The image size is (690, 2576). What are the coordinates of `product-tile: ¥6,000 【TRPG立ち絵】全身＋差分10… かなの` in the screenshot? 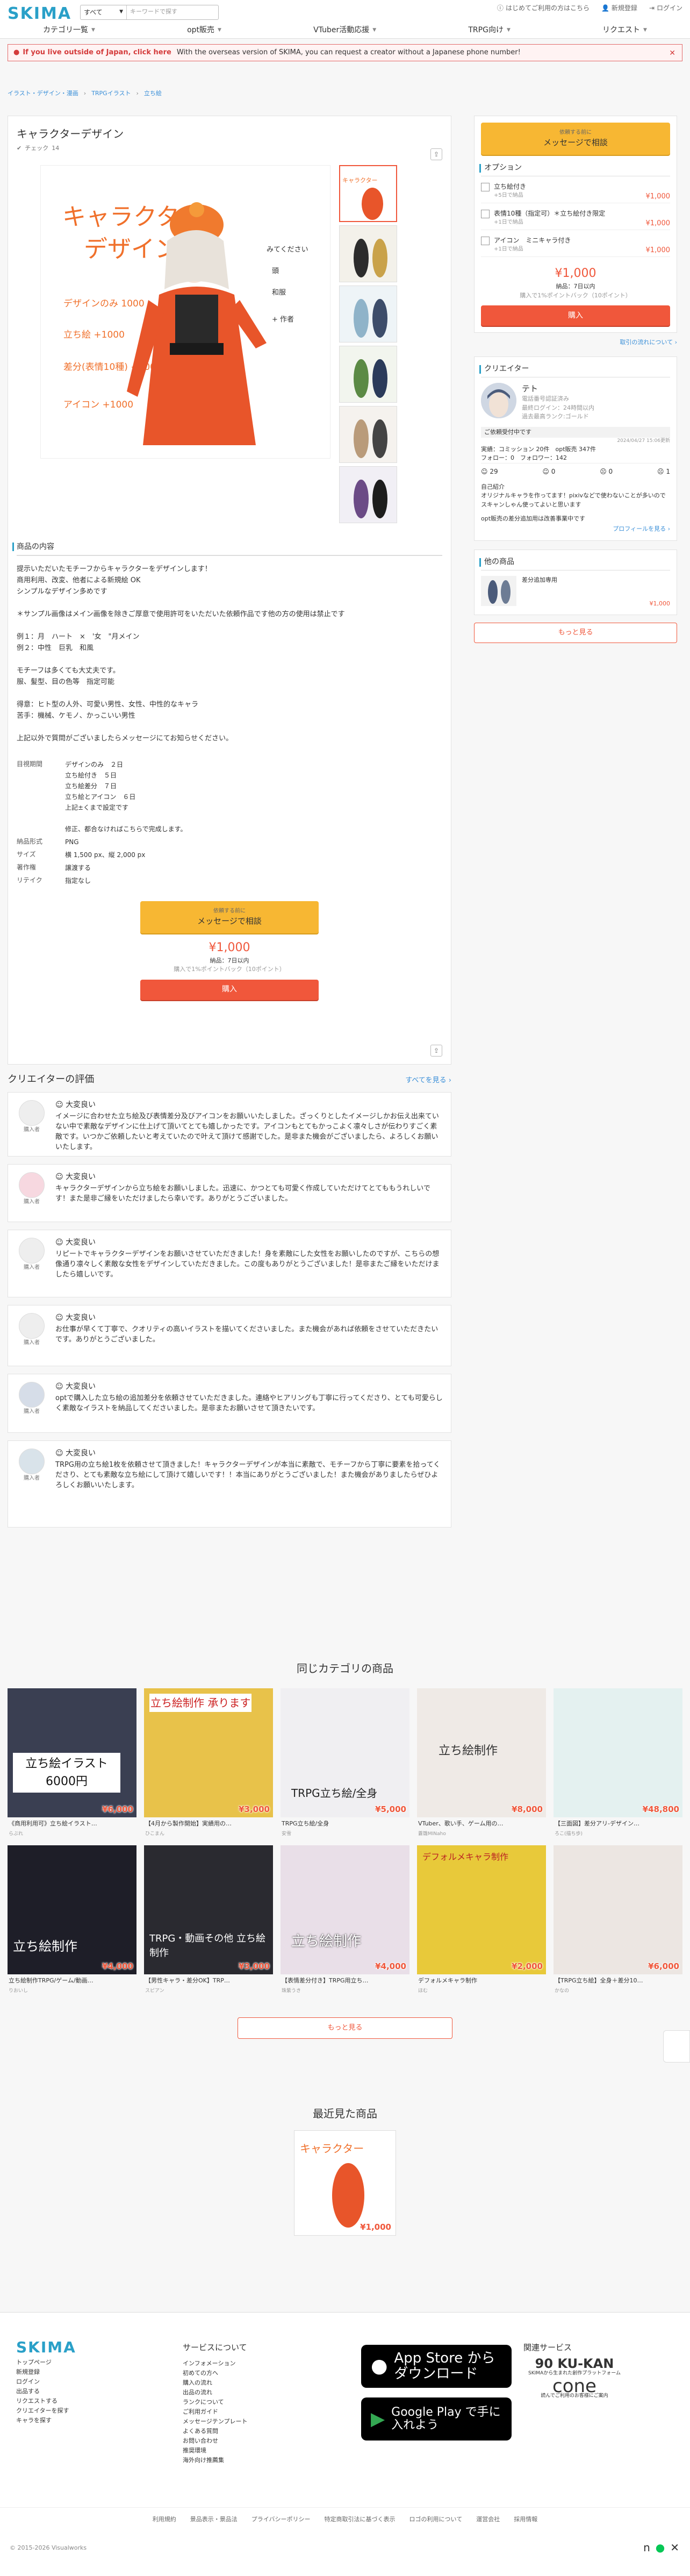 It's located at (618, 1920).